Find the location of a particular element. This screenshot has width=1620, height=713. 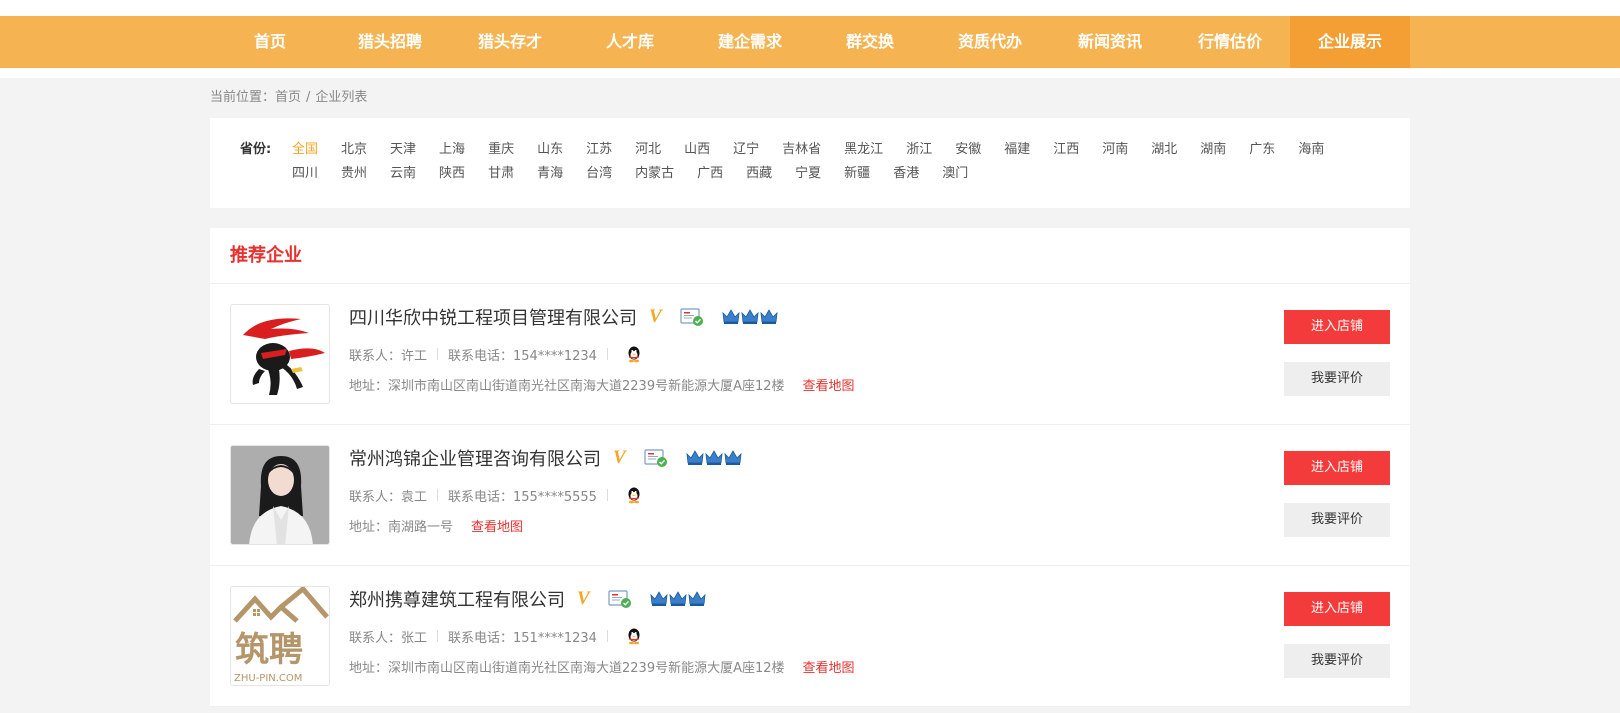

province-option: 山东 is located at coordinates (550, 150).